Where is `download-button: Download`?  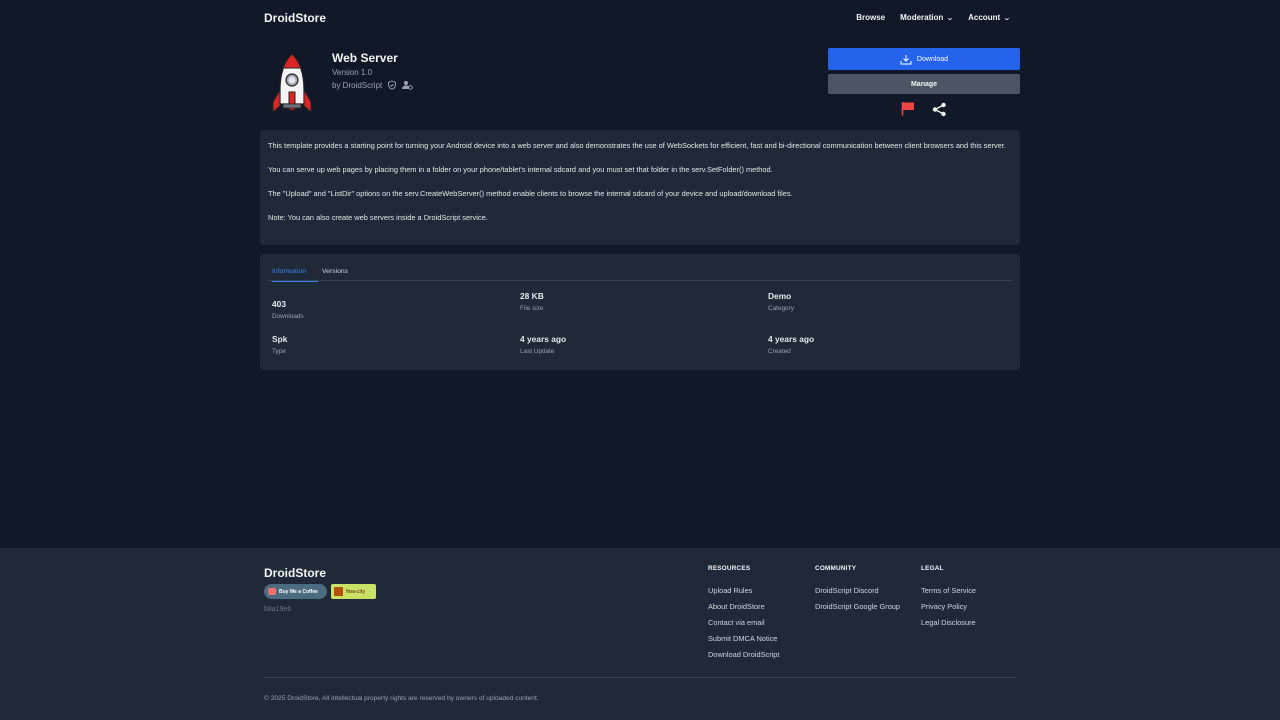 download-button: Download is located at coordinates (924, 59).